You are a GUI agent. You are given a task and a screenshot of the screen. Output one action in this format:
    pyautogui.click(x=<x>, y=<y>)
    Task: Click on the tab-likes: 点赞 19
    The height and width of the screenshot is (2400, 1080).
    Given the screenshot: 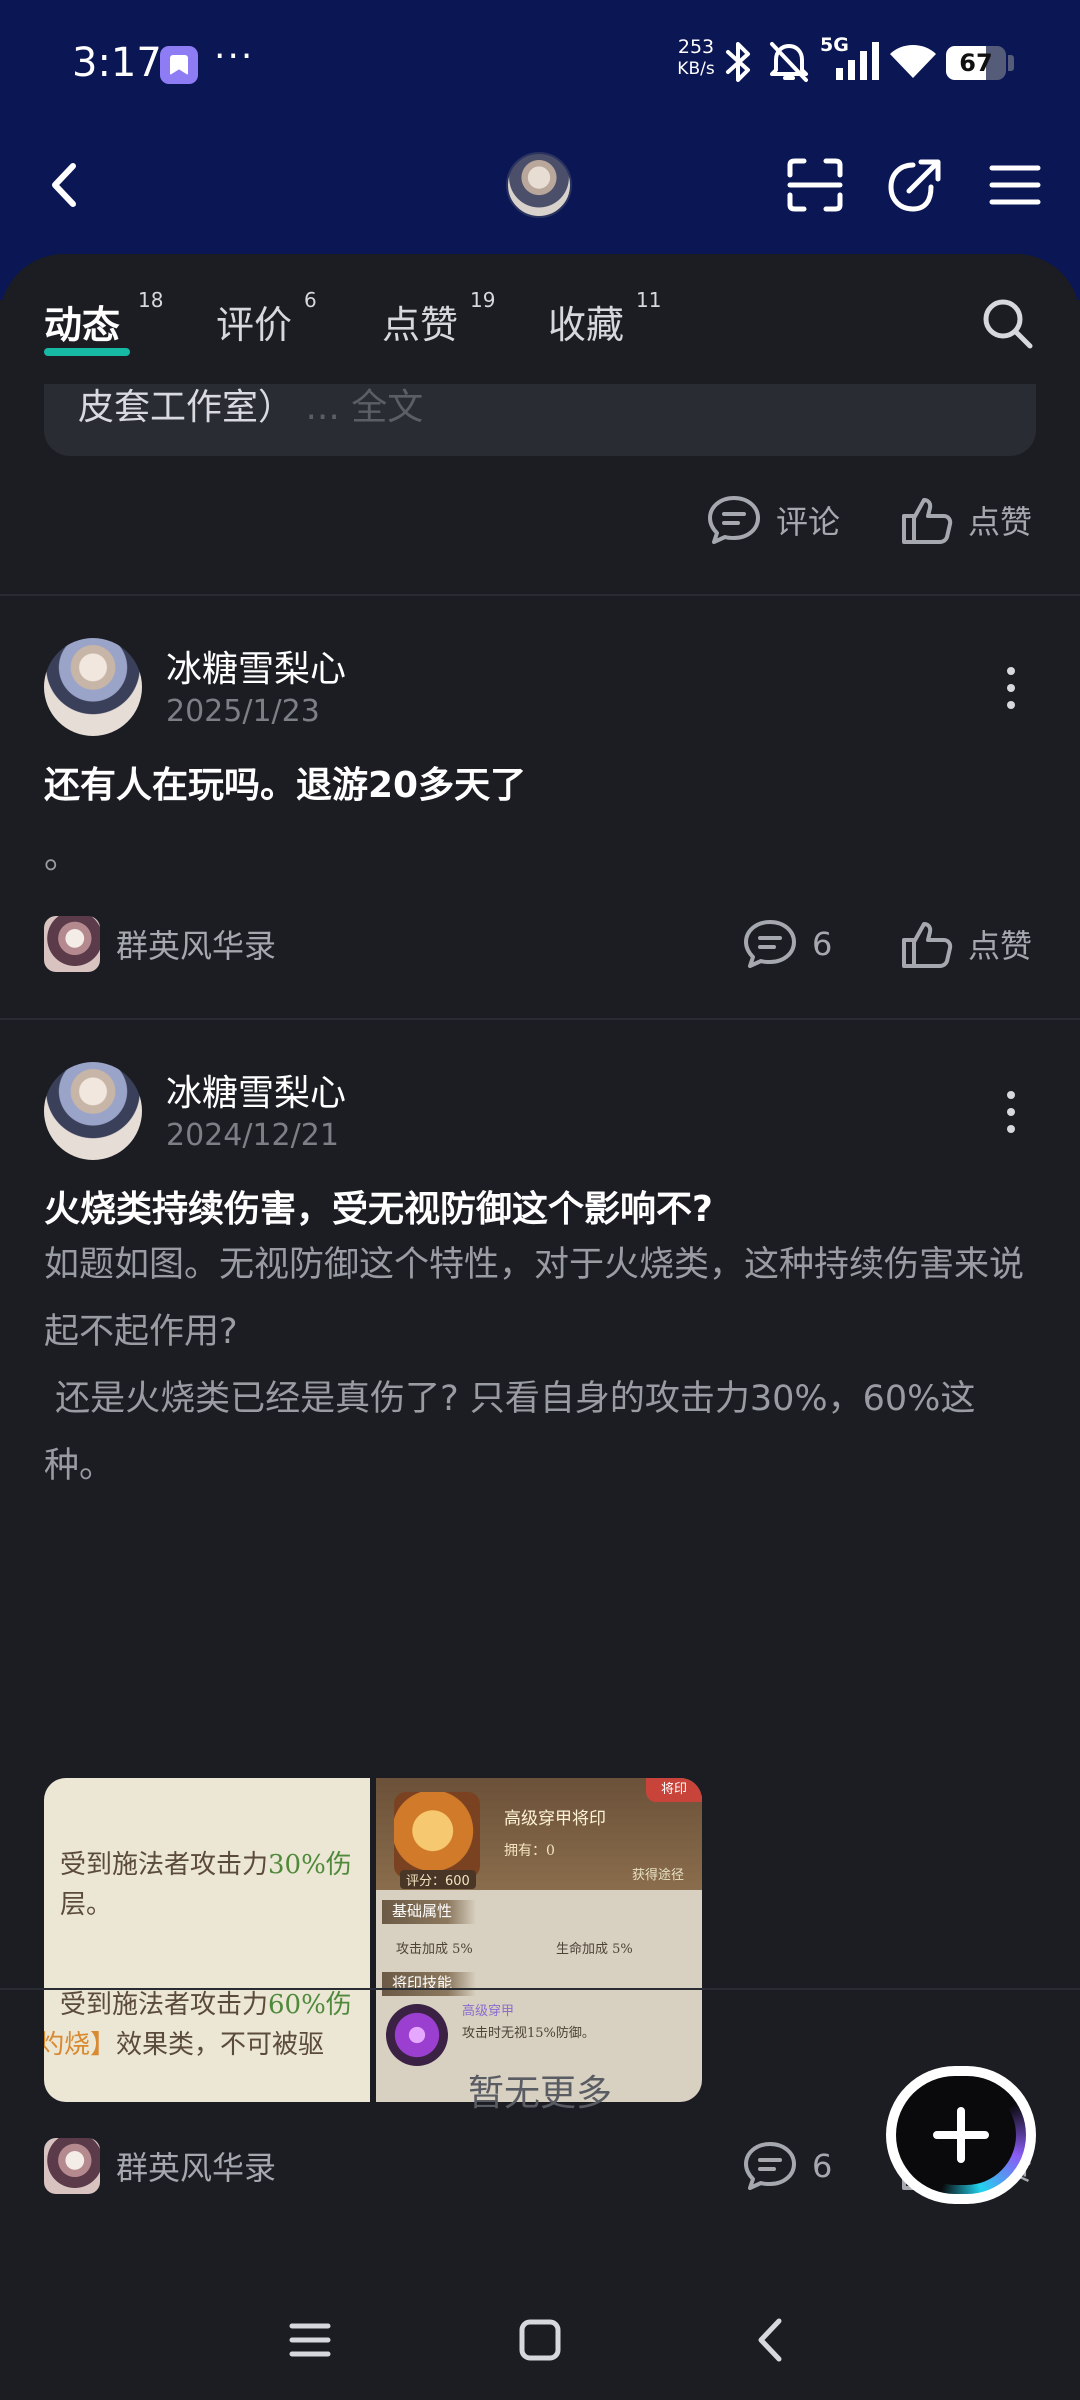 What is the action you would take?
    pyautogui.click(x=438, y=321)
    